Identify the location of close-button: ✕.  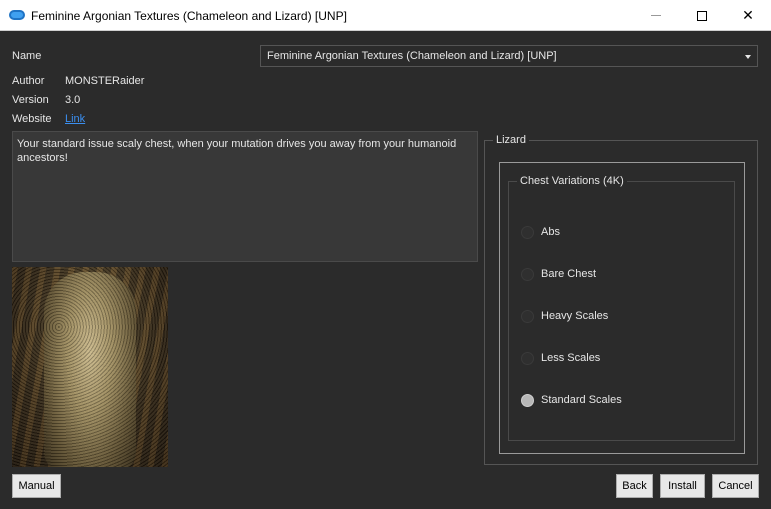
(748, 15).